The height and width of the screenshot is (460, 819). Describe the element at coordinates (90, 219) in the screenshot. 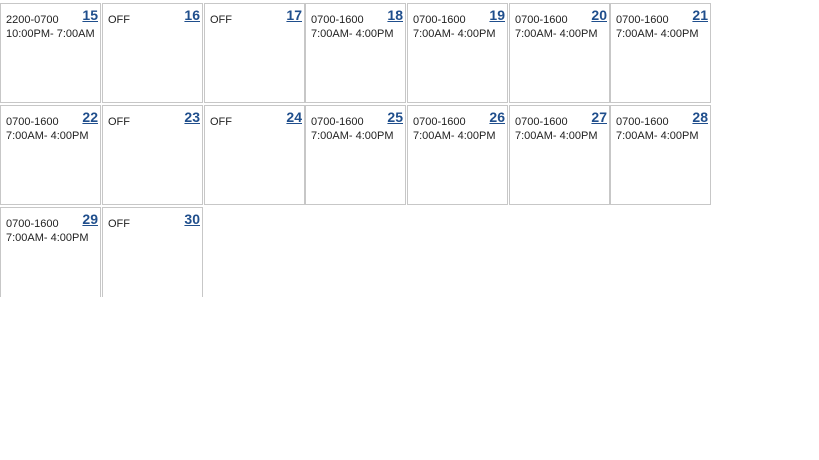

I see `day-number-link: 29` at that location.